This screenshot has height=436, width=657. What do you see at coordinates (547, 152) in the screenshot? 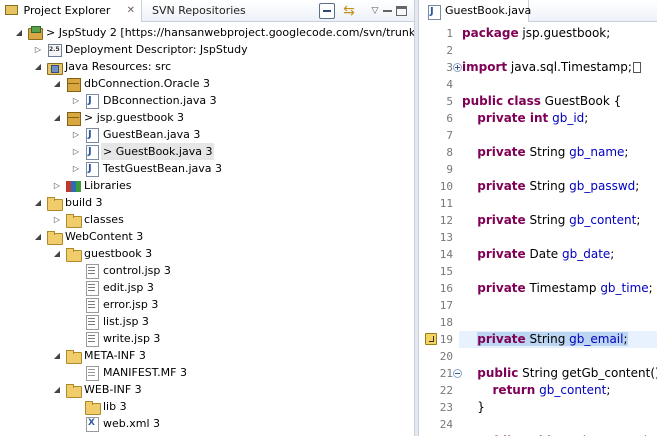
I see `text-token: String` at bounding box center [547, 152].